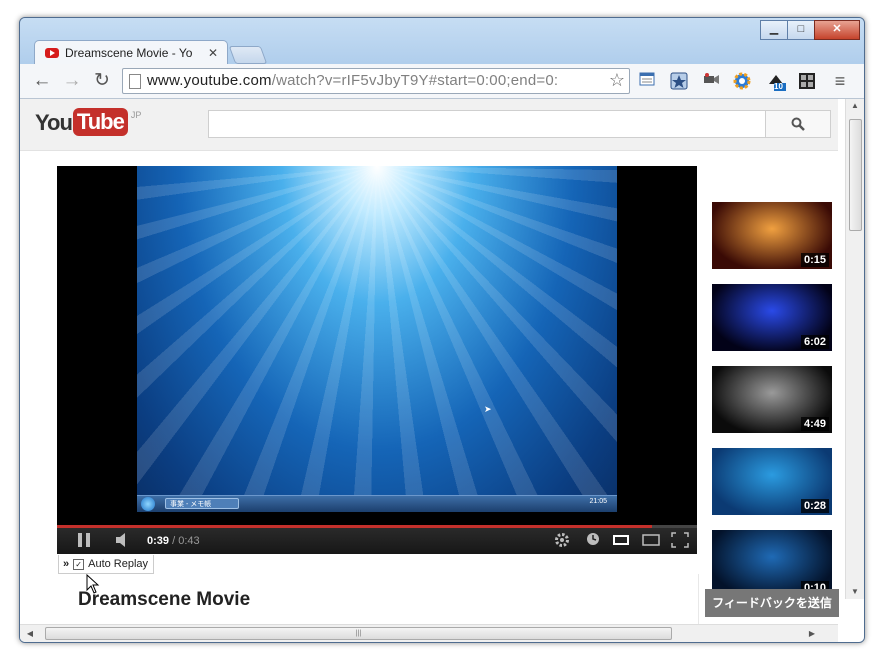 The height and width of the screenshot is (666, 887). What do you see at coordinates (598, 501) in the screenshot?
I see `taskbar-clock: 21:05` at bounding box center [598, 501].